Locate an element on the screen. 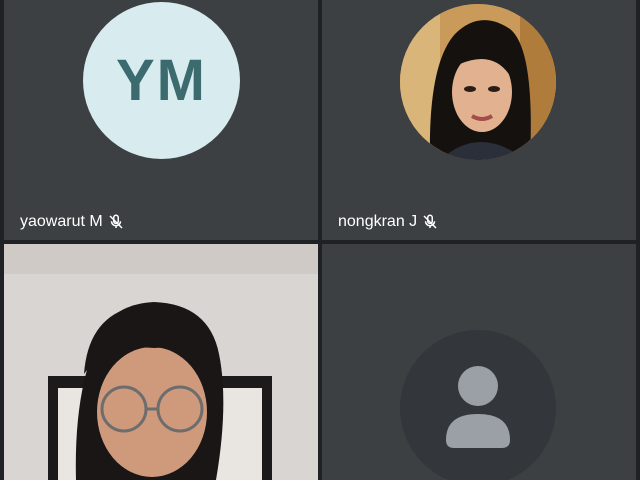 This screenshot has width=640, height=480. participant-name-row: yaowarut M is located at coordinates (72, 222).